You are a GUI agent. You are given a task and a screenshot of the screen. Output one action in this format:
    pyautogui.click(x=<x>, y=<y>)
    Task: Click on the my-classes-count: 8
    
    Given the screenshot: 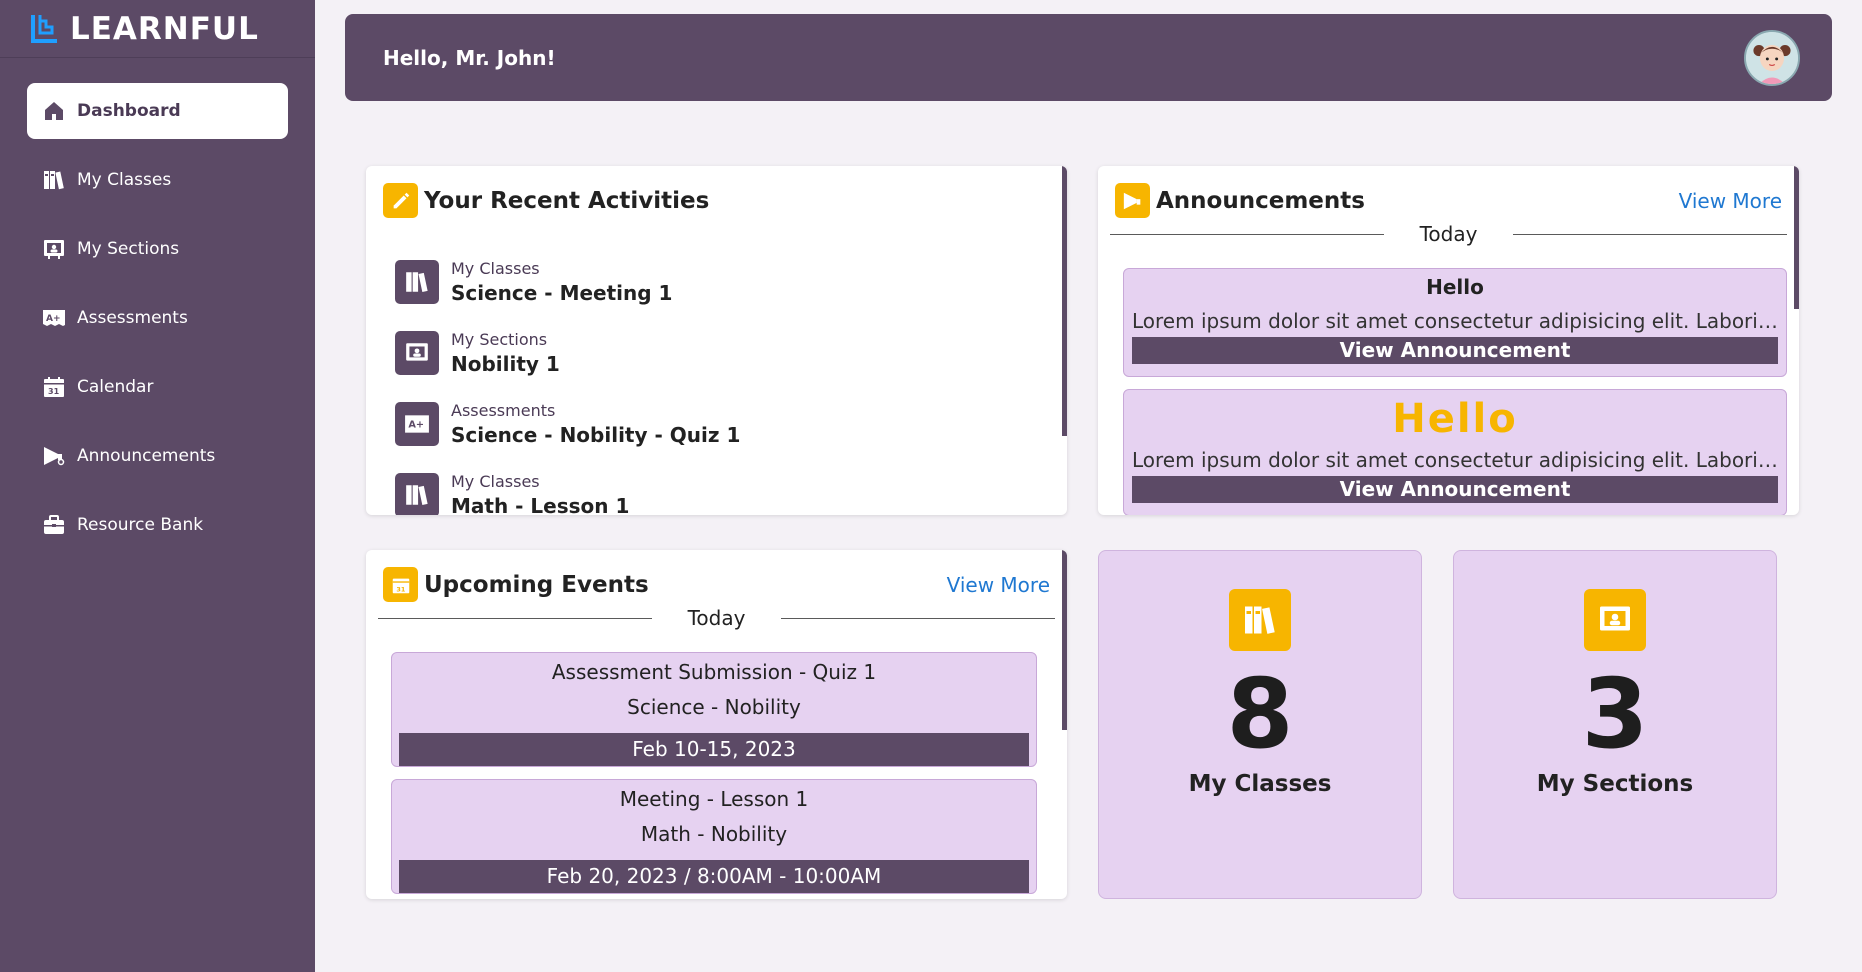 What is the action you would take?
    pyautogui.click(x=1260, y=714)
    